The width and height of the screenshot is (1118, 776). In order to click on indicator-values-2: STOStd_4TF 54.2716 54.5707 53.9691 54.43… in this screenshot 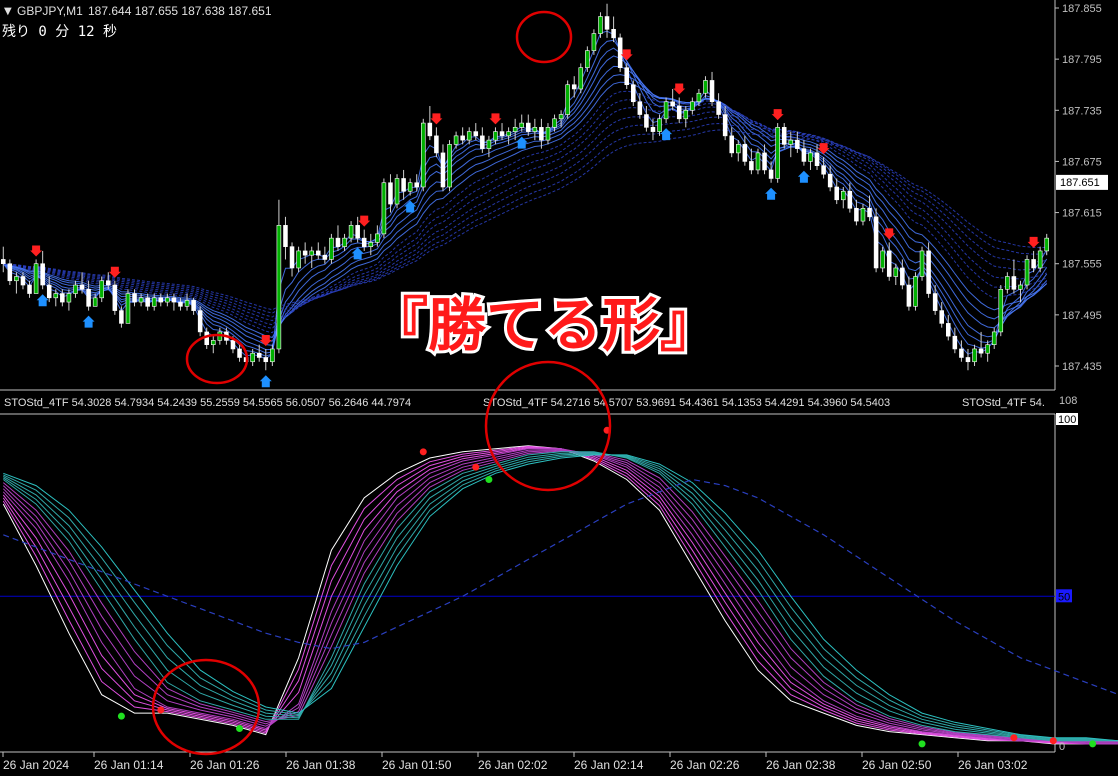, I will do `click(686, 403)`.